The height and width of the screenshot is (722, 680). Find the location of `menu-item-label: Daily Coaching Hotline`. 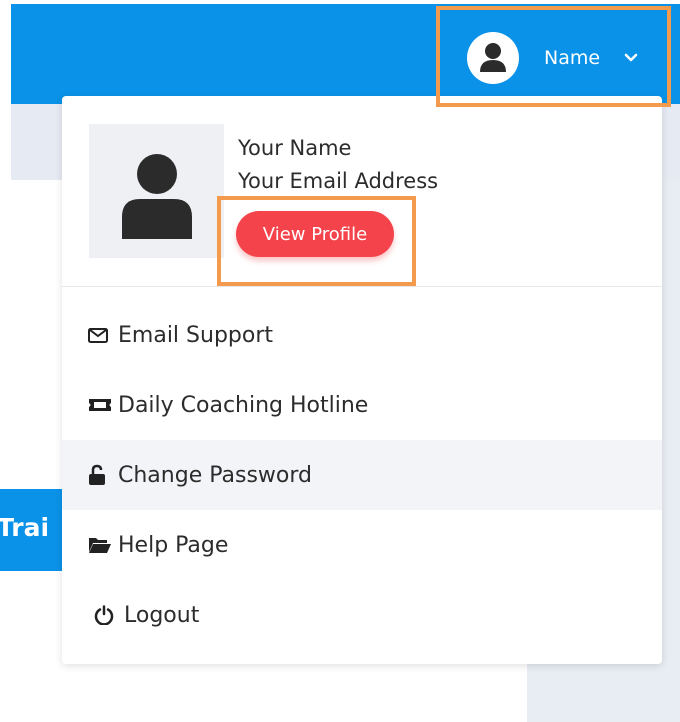

menu-item-label: Daily Coaching Hotline is located at coordinates (243, 405).